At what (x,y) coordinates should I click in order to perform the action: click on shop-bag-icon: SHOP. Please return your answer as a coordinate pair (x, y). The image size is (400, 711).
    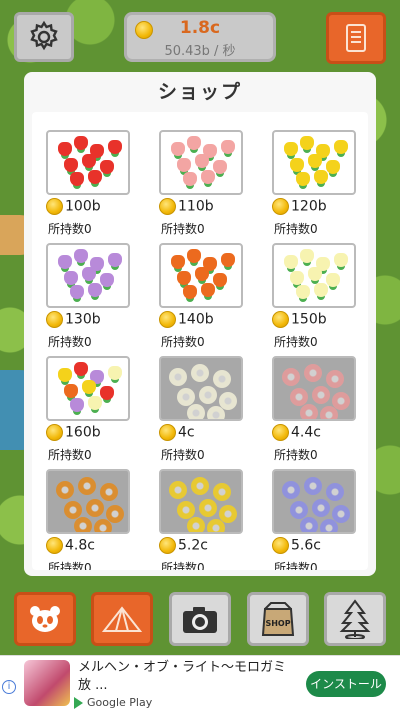
    Looking at the image, I should click on (278, 619).